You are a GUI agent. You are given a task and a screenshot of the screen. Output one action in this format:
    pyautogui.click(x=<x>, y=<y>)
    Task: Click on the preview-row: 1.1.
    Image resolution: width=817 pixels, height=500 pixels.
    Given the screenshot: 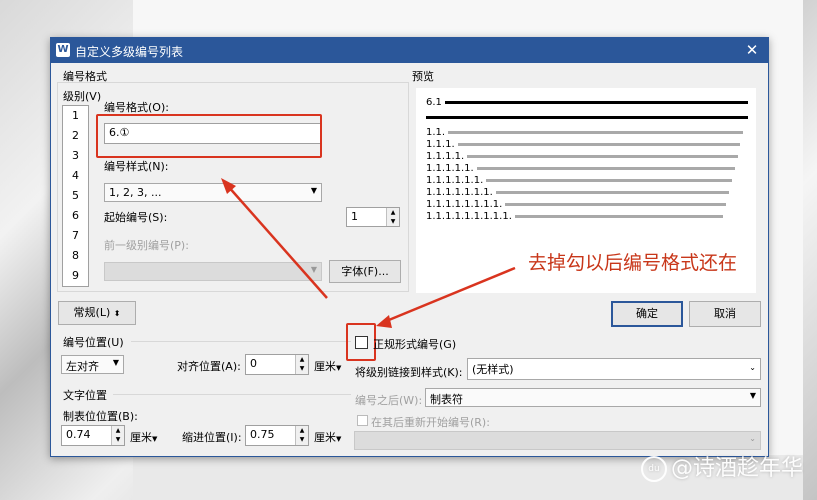 What is the action you would take?
    pyautogui.click(x=585, y=132)
    